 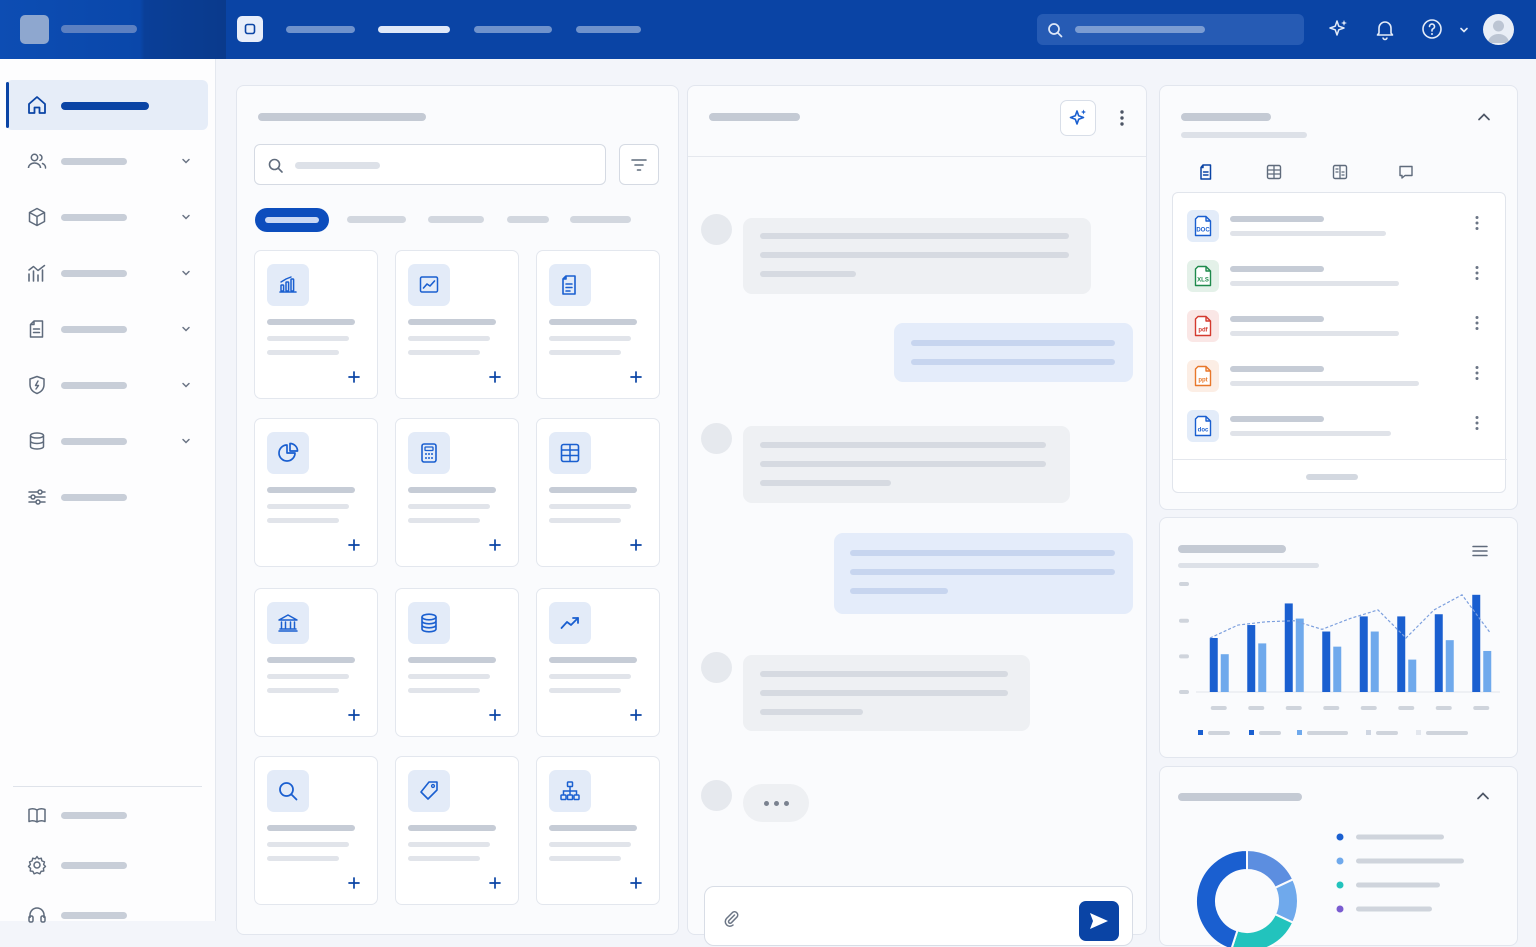 What do you see at coordinates (1385, 29) in the screenshot?
I see `bell-icon` at bounding box center [1385, 29].